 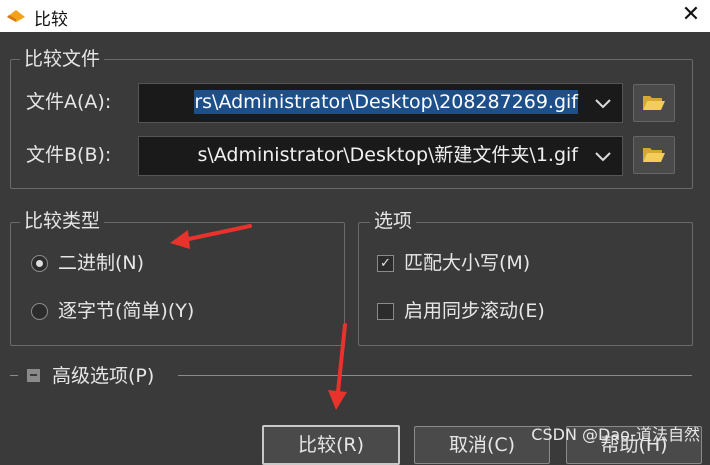 I want to click on annotation-arrows, so click(x=258, y=317).